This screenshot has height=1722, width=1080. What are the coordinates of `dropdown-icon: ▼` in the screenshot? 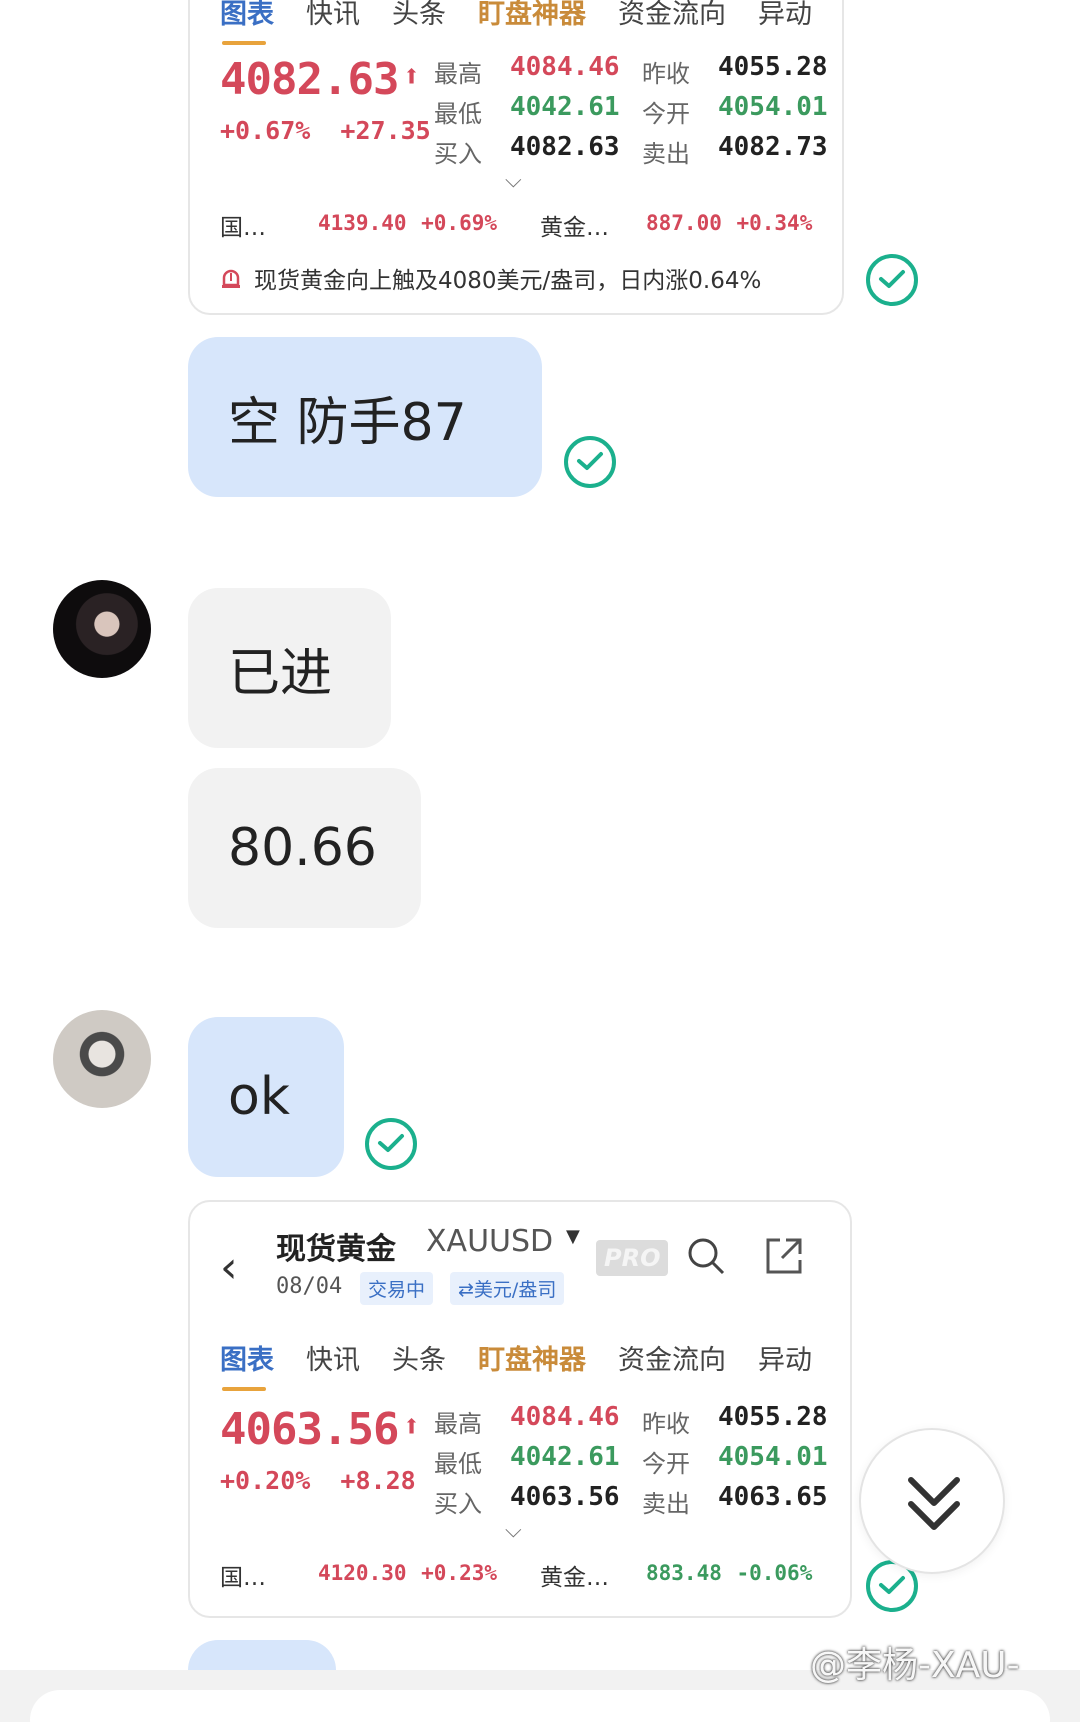 It's located at (573, 1236).